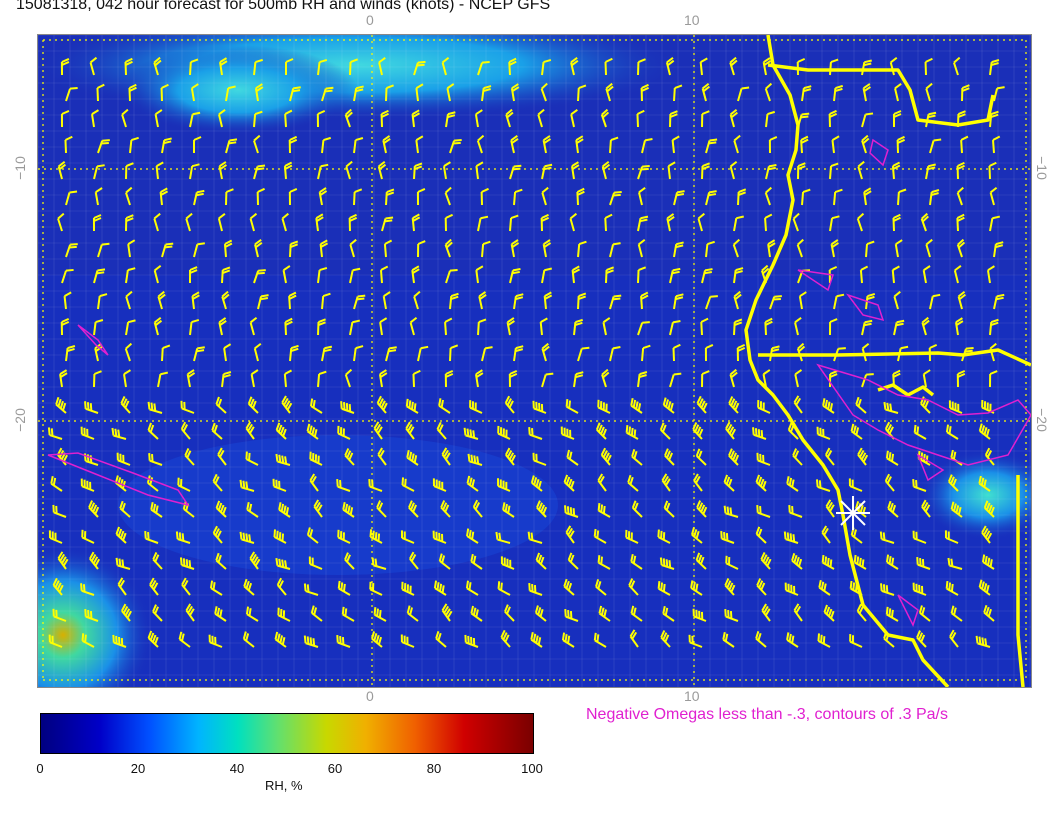  I want to click on bottom-axis-label-0: 0, so click(370, 696).